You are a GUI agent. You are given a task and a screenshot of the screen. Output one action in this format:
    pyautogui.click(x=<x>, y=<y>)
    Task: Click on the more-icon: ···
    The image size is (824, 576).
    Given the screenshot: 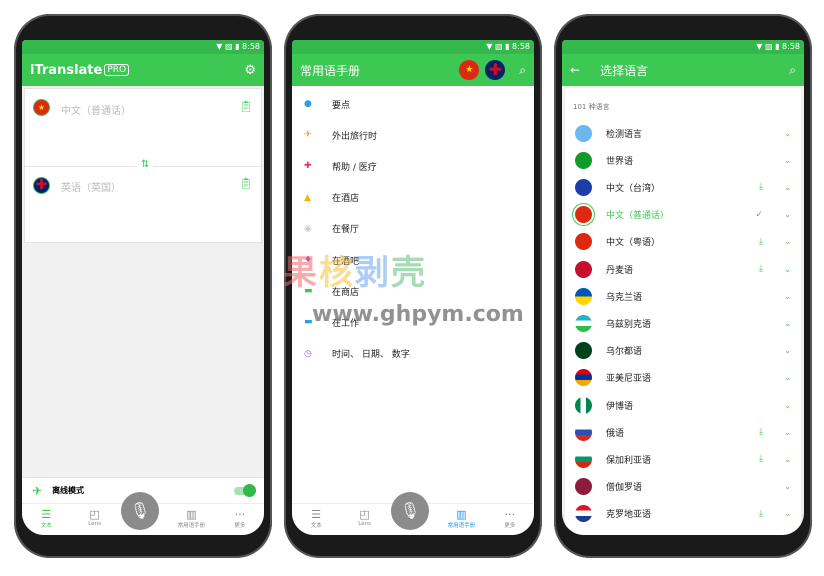 What is the action you would take?
    pyautogui.click(x=240, y=514)
    